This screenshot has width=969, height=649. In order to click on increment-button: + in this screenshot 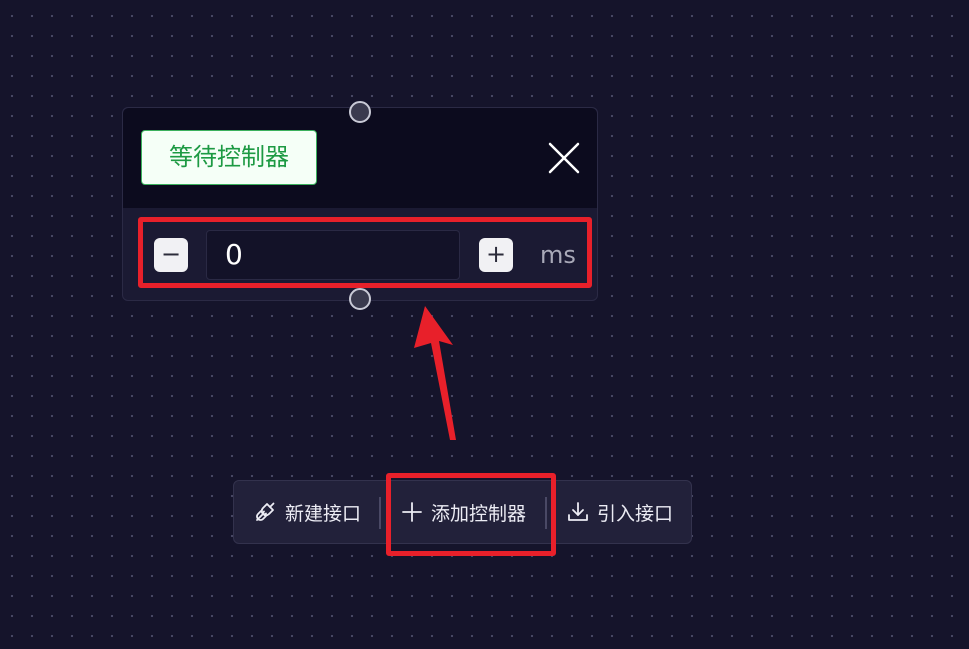, I will do `click(496, 255)`.